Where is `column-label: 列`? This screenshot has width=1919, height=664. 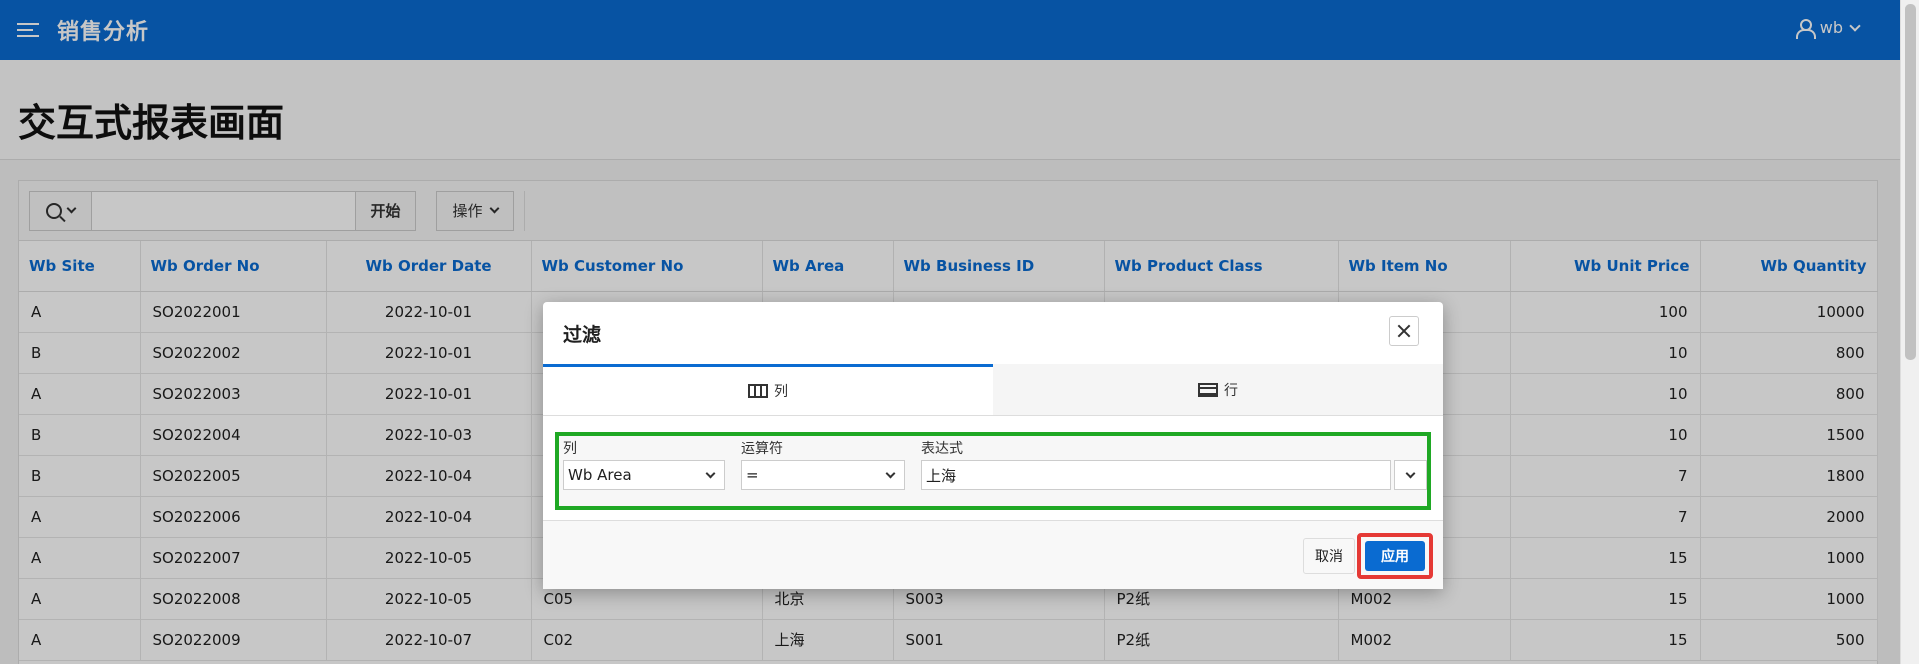 column-label: 列 is located at coordinates (570, 449).